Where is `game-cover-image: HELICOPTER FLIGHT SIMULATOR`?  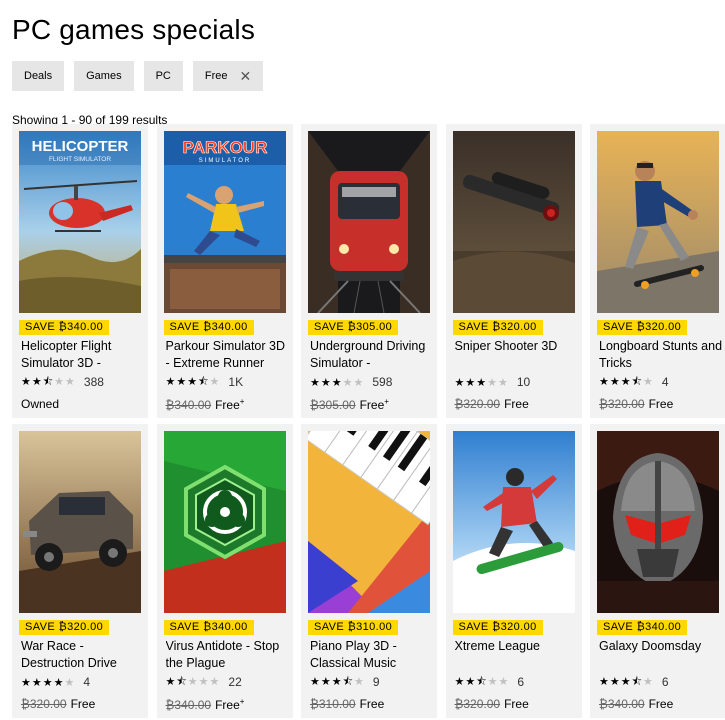 game-cover-image: HELICOPTER FLIGHT SIMULATOR is located at coordinates (80, 222).